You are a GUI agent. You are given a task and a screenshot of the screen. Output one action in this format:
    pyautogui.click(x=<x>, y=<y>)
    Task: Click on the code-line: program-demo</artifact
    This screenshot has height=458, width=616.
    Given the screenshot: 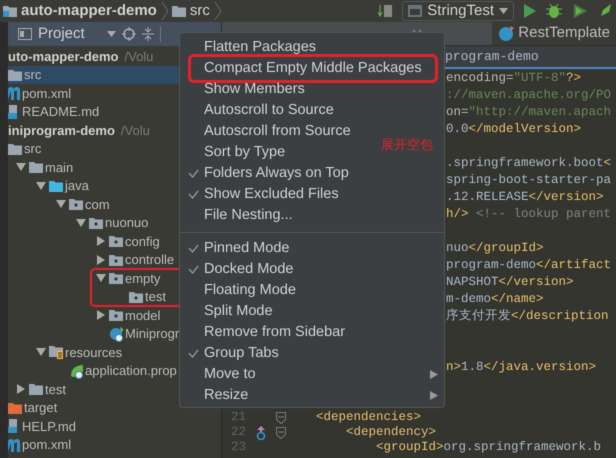 What is the action you would take?
    pyautogui.click(x=529, y=265)
    